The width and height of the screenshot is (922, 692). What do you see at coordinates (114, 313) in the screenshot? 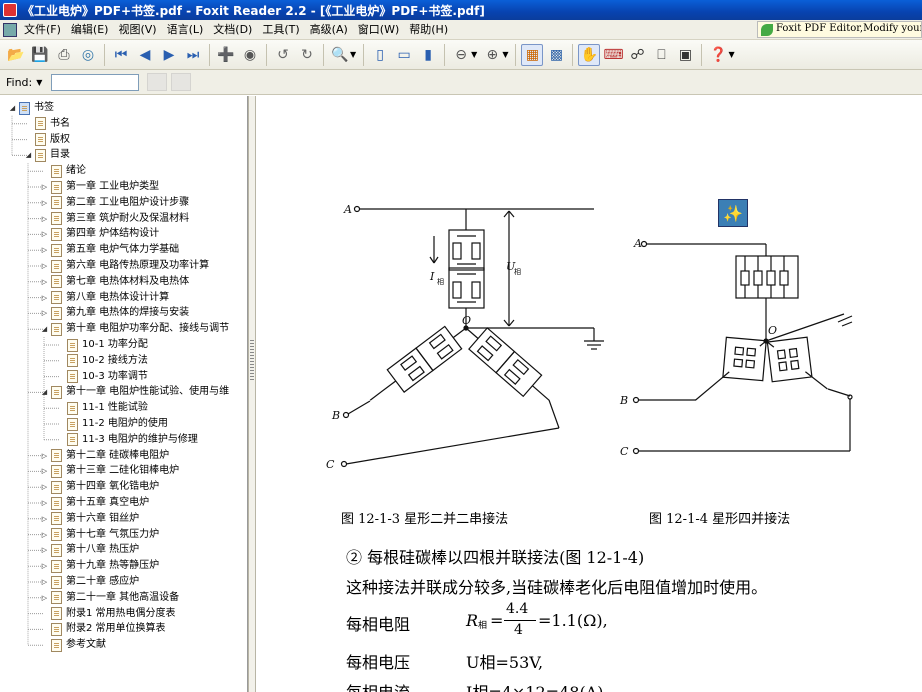
I see `bookmark-item: ▷ 第九章 电热体的焊接与安装` at bounding box center [114, 313].